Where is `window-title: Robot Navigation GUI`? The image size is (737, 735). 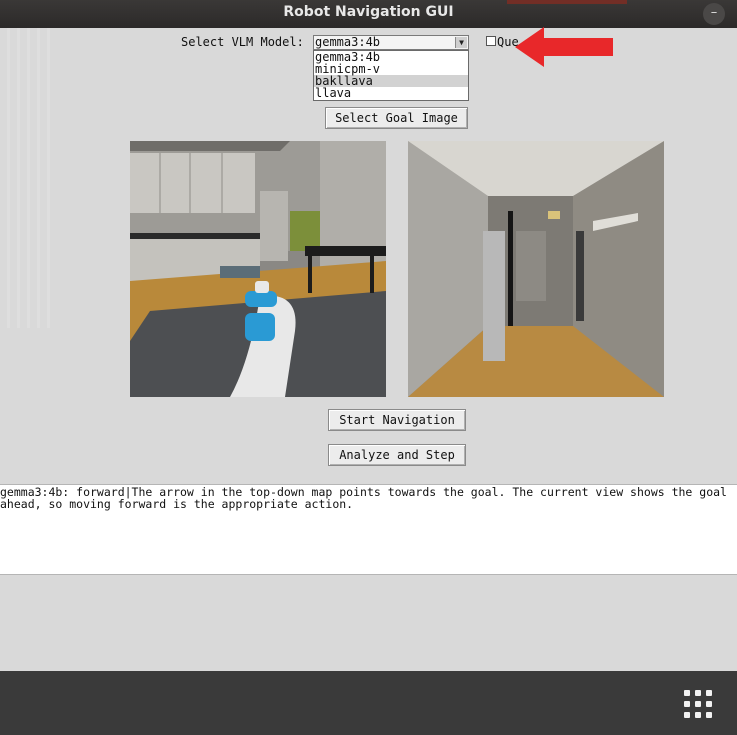
window-title: Robot Navigation GUI is located at coordinates (368, 12).